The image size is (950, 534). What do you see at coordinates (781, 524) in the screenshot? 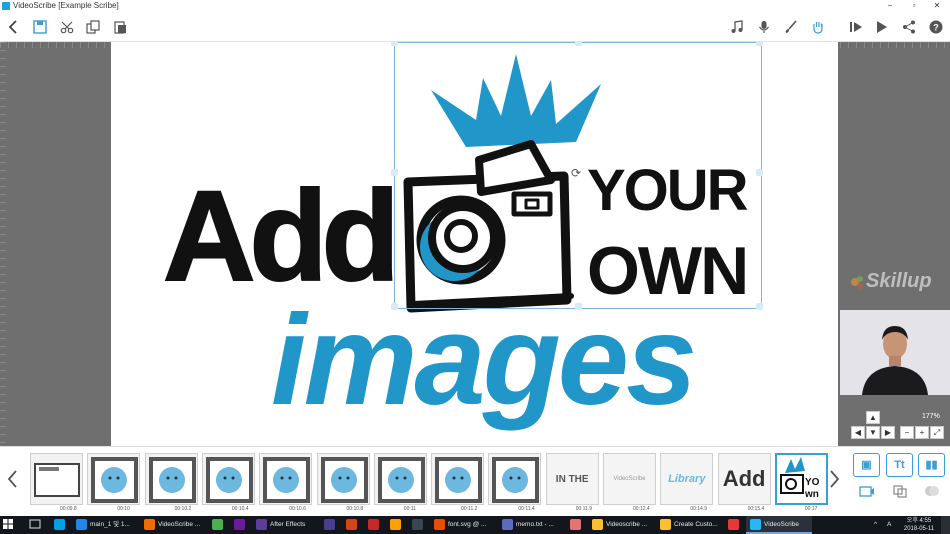
I see `taskbar-item-label: VideoScribe` at bounding box center [781, 524].